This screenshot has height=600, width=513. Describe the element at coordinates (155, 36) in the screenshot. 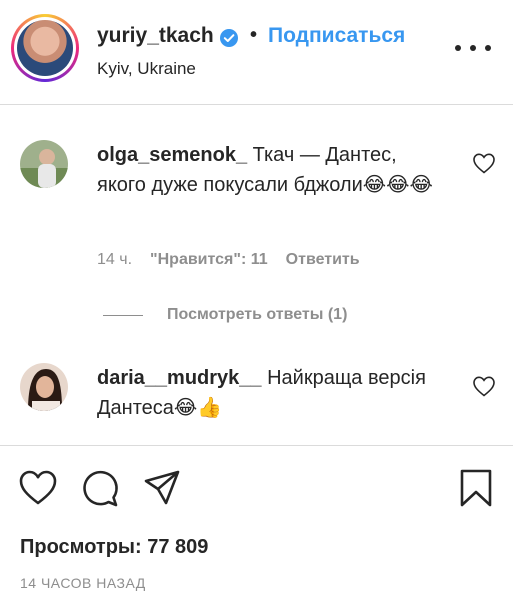

I see `post-username: yuriy_tkach` at that location.